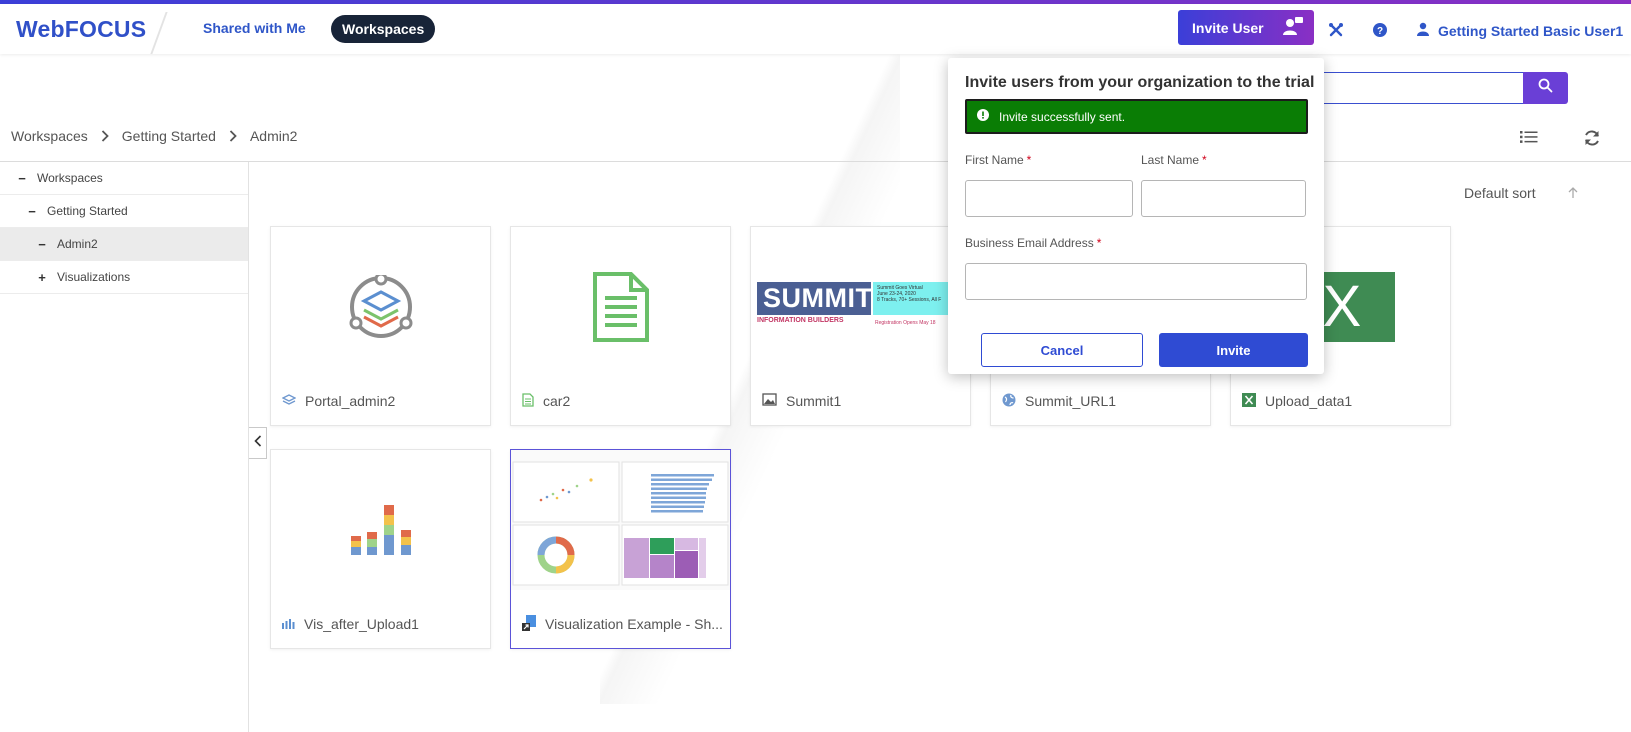  I want to click on tile-name: Upload_data1, so click(1309, 401).